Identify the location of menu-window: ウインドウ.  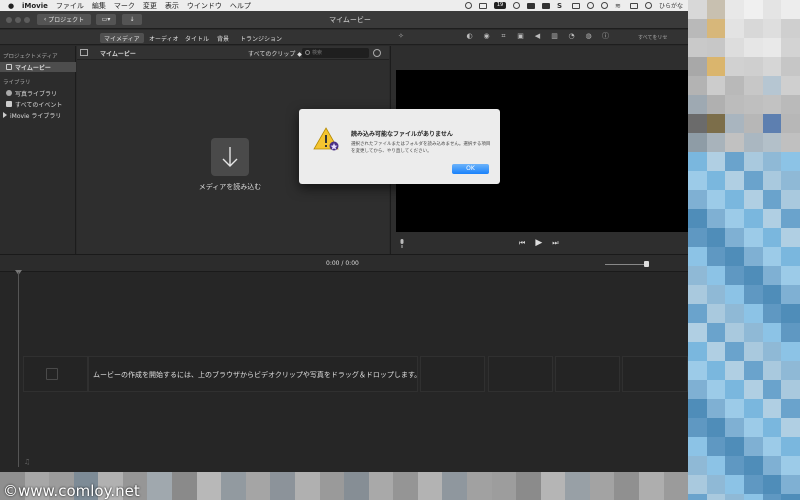
(204, 6).